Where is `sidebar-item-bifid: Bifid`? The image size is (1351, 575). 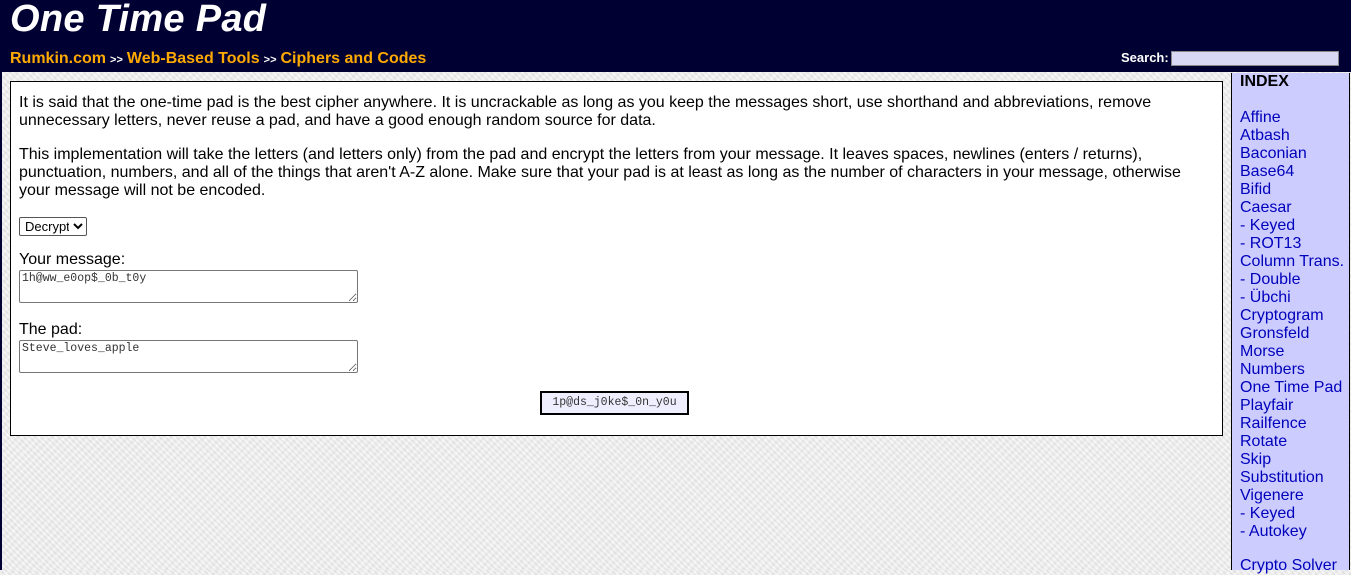 sidebar-item-bifid: Bifid is located at coordinates (1292, 190).